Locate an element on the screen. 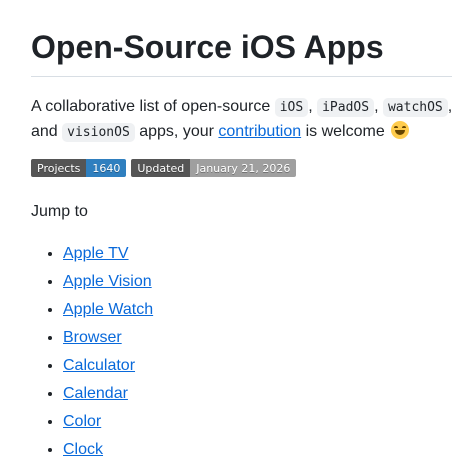 The image size is (452, 464). badges-row: Projects 1640 Updated January 21, 2026 is located at coordinates (164, 168).